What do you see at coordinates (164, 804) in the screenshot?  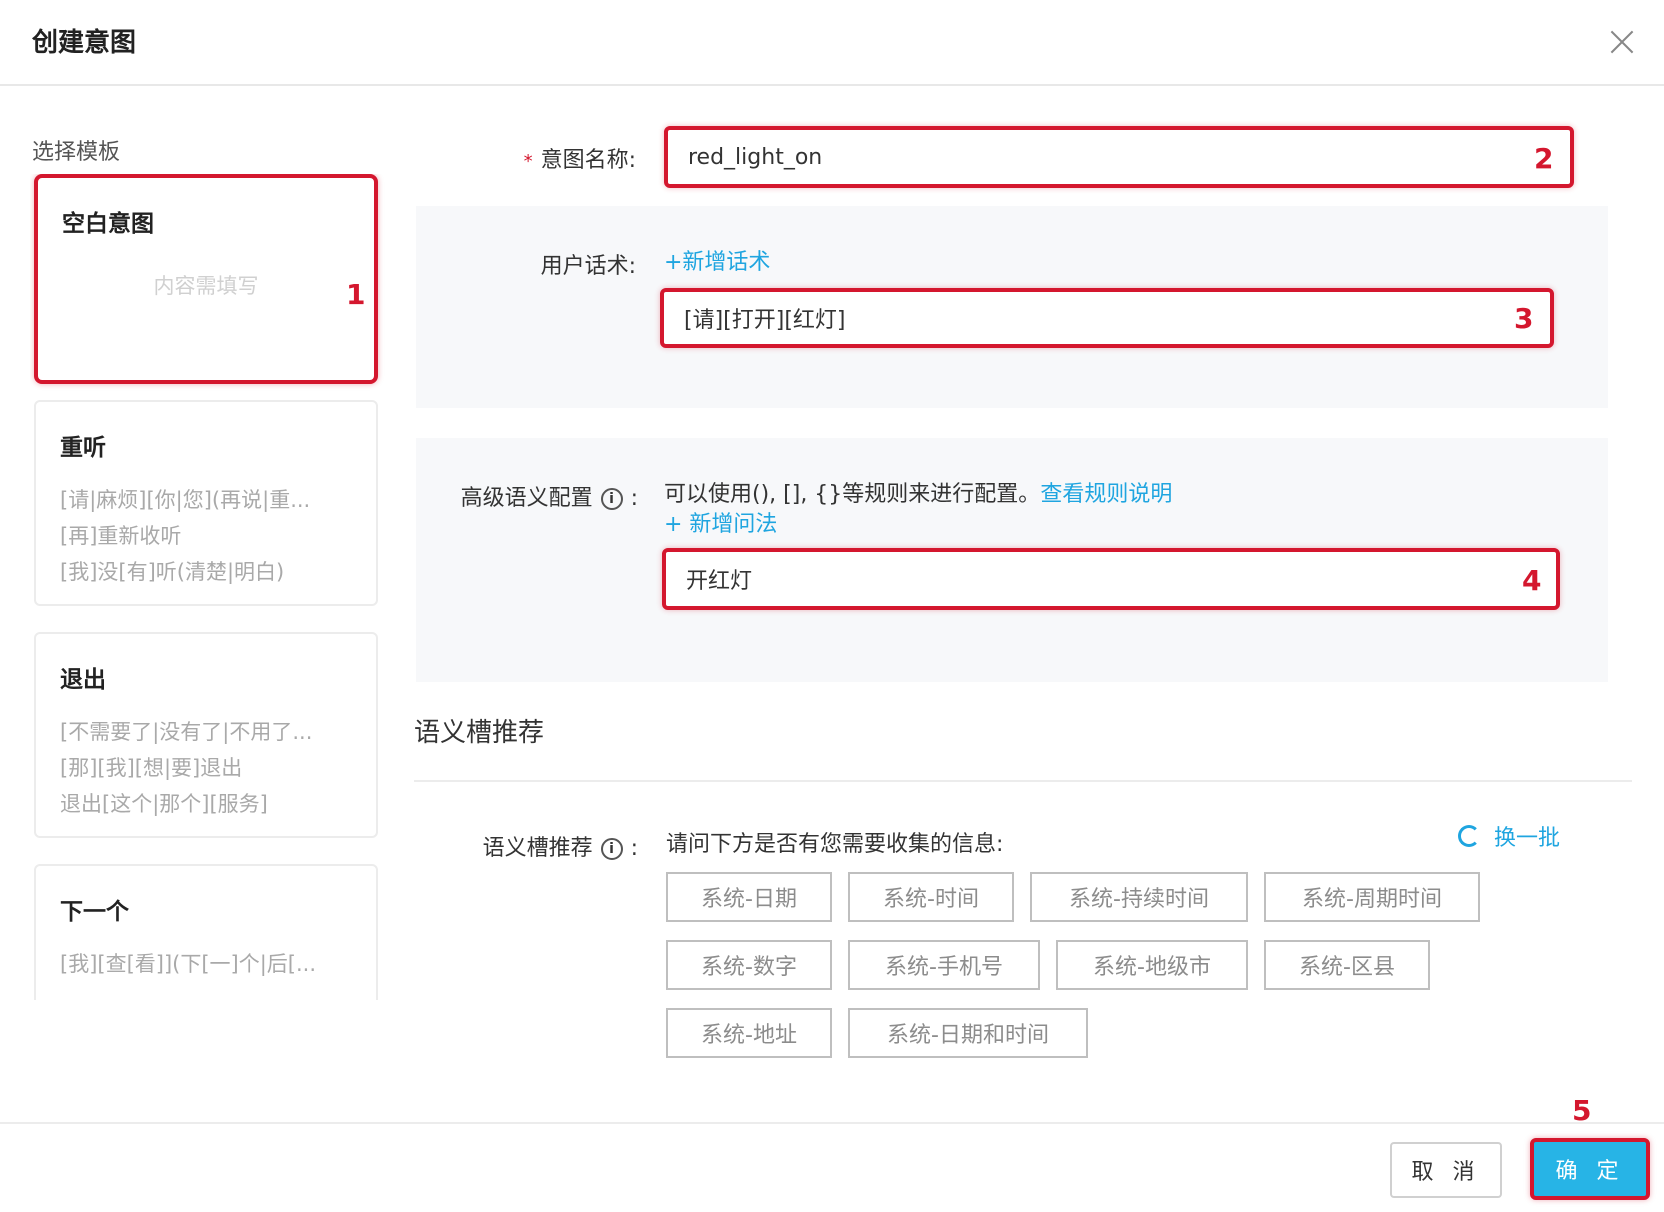 I see `template-example: 退出[这个|那个][服务]` at bounding box center [164, 804].